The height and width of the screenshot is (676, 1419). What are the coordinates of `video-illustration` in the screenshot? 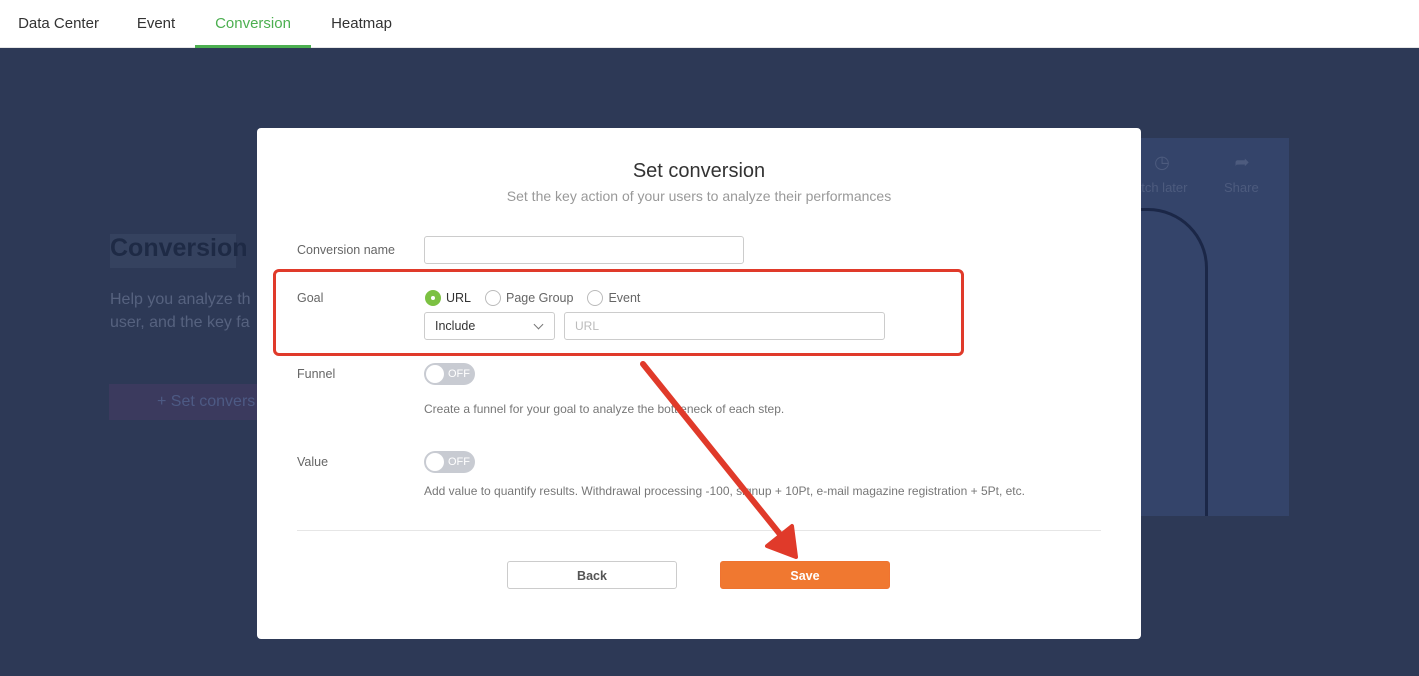 It's located at (1173, 362).